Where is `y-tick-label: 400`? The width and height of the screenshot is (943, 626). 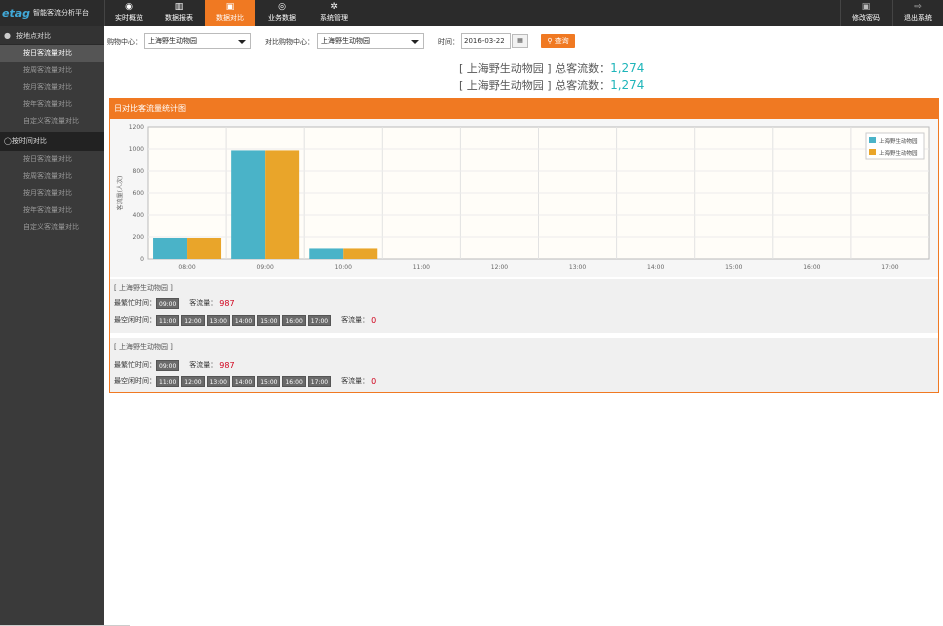 y-tick-label: 400 is located at coordinates (139, 215).